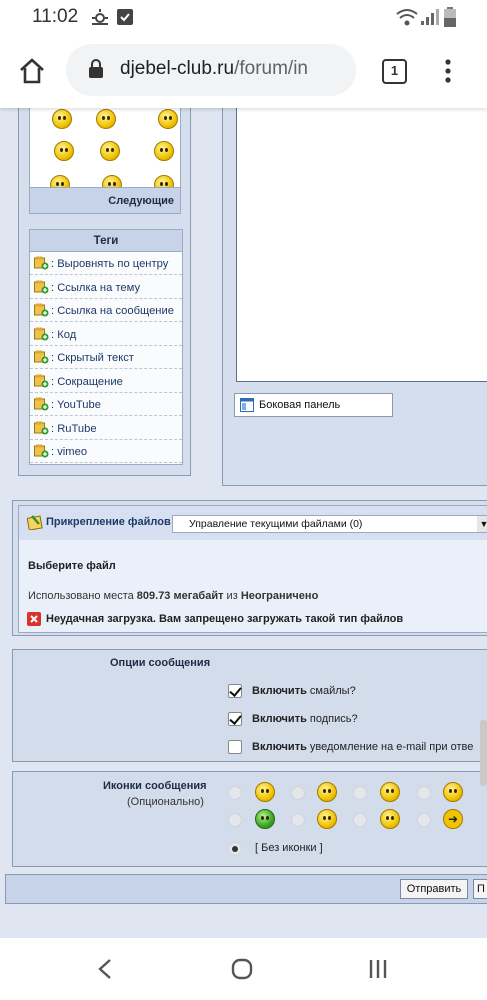  I want to click on tag-item-label: : Выровнять по центру, so click(110, 264).